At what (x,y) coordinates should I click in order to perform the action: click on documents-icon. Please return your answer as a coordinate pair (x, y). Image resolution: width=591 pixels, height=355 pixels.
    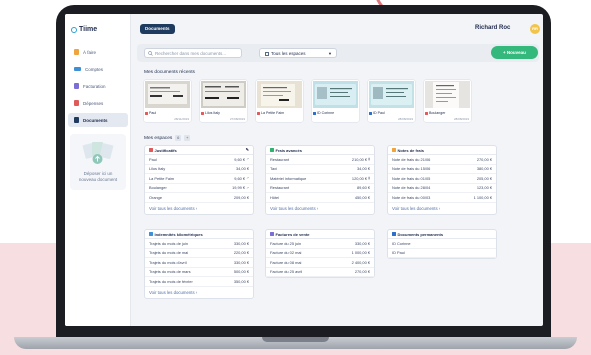
    Looking at the image, I should click on (76, 120).